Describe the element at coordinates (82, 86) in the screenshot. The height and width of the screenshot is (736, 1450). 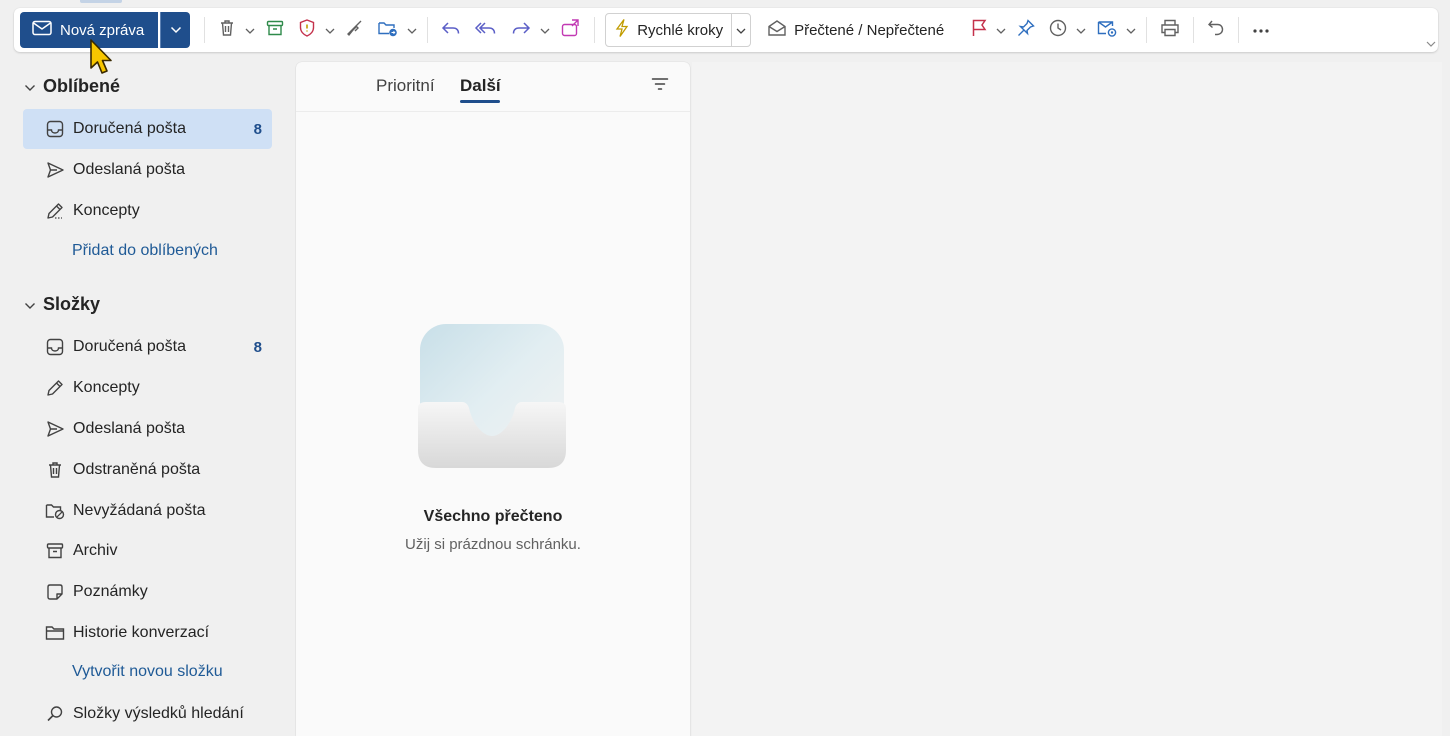
I see `favorites-header-label: Oblíbené` at that location.